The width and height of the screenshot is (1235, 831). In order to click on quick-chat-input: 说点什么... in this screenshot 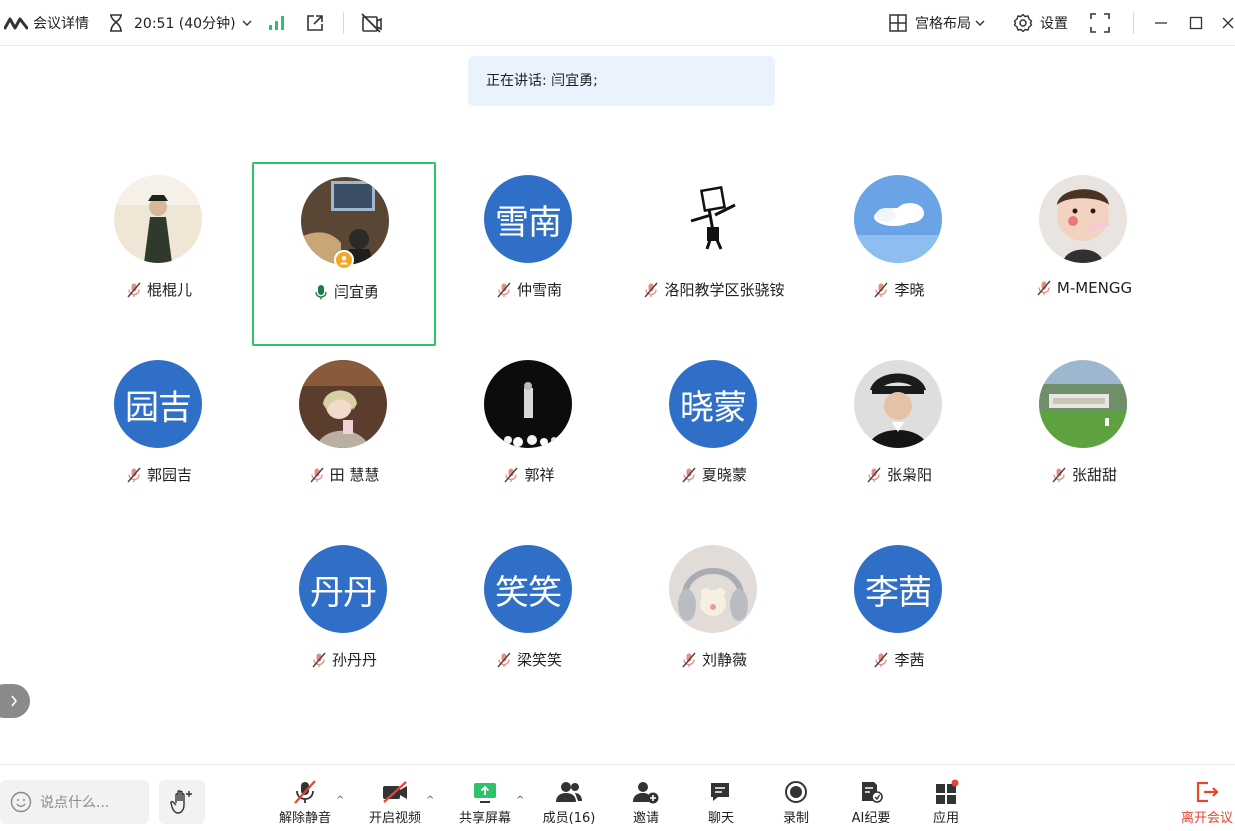, I will do `click(74, 802)`.